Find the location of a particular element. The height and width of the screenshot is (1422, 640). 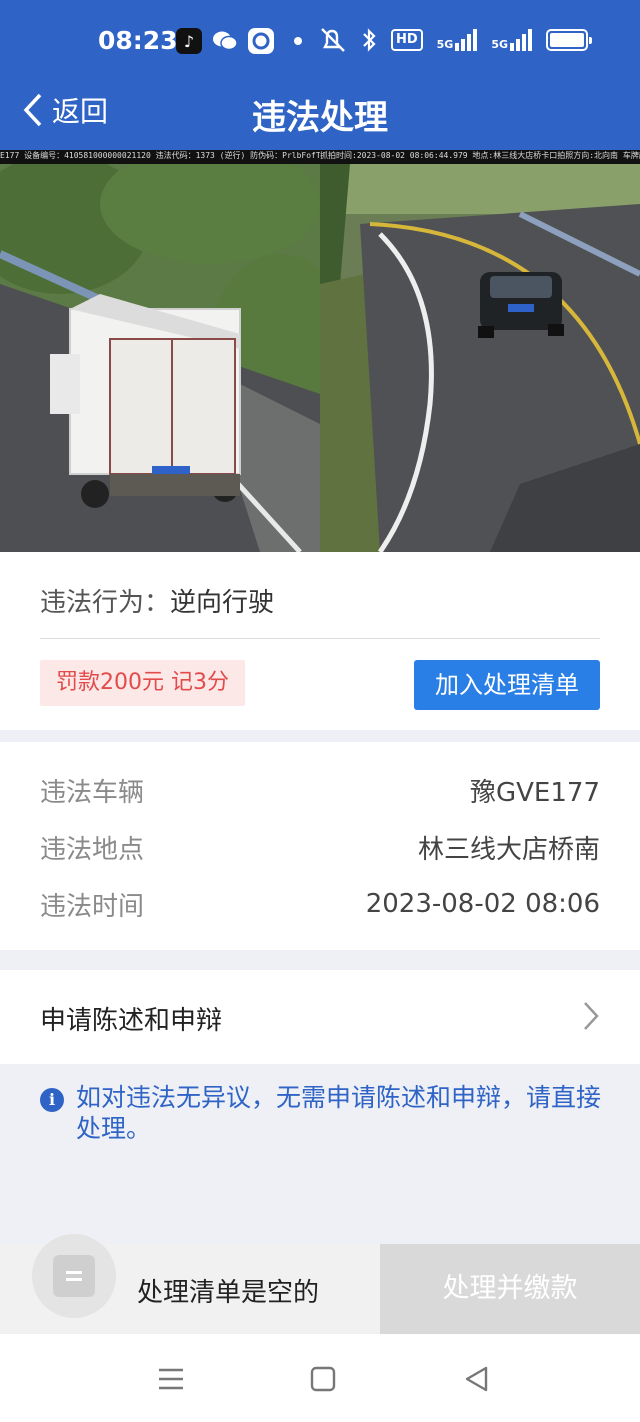

violation-card: 违法行为：逆向行驶 罚款200元 记3分 加入处理清单 is located at coordinates (320, 641).